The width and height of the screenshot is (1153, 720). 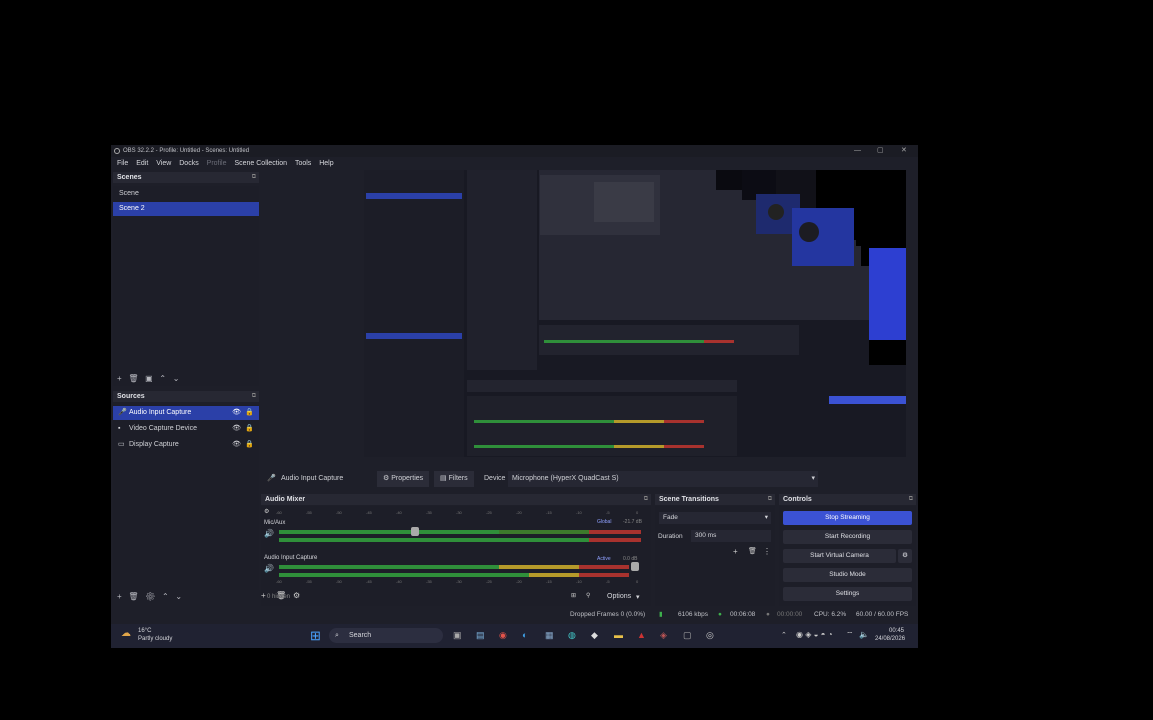 What do you see at coordinates (735, 551) in the screenshot?
I see `add-transition-icon: +` at bounding box center [735, 551].